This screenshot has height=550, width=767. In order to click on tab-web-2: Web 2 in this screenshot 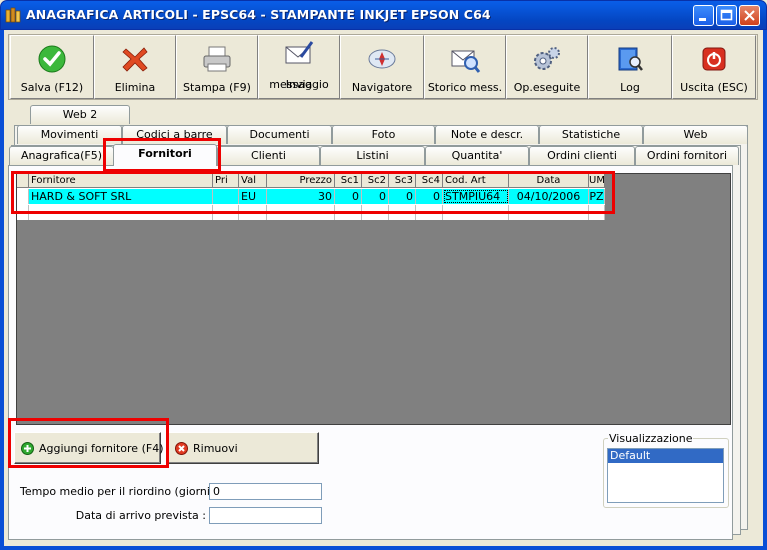, I will do `click(80, 114)`.